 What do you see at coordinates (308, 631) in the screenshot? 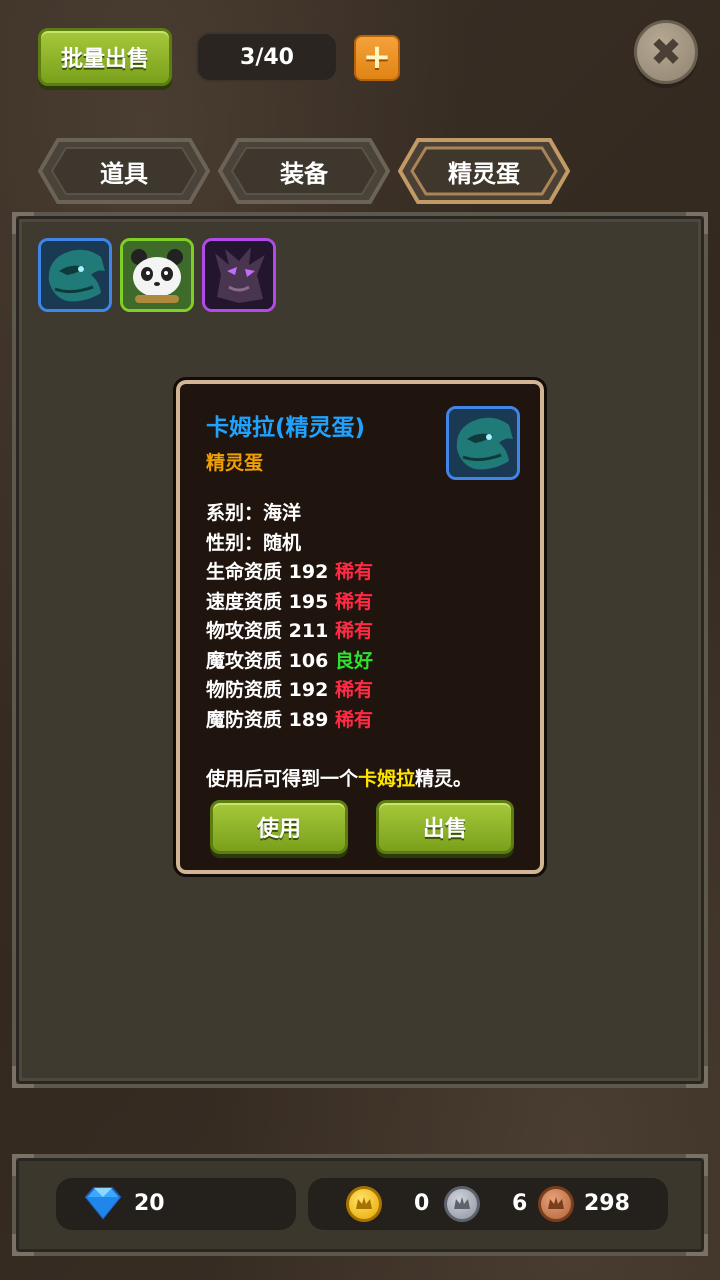
I see `stat-value: 211` at bounding box center [308, 631].